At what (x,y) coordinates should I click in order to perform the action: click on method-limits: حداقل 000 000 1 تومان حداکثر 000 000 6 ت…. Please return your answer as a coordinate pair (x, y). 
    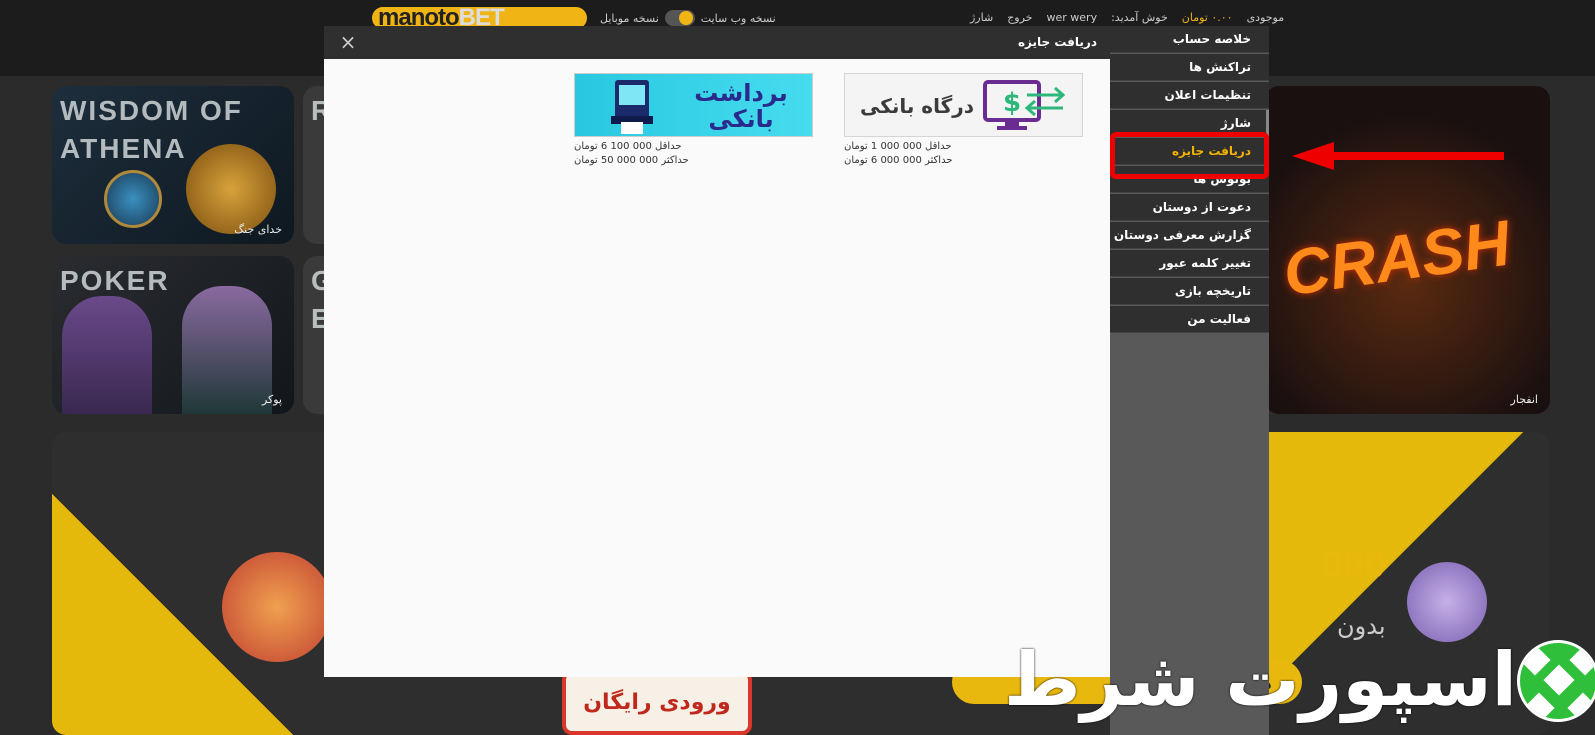
    Looking at the image, I should click on (964, 154).